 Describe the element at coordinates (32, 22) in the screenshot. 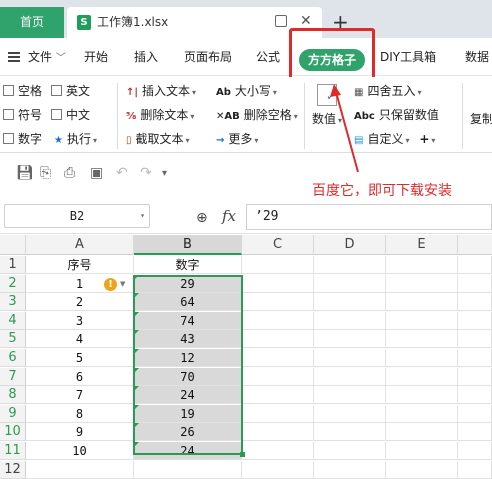

I see `tab-home: 首页` at that location.